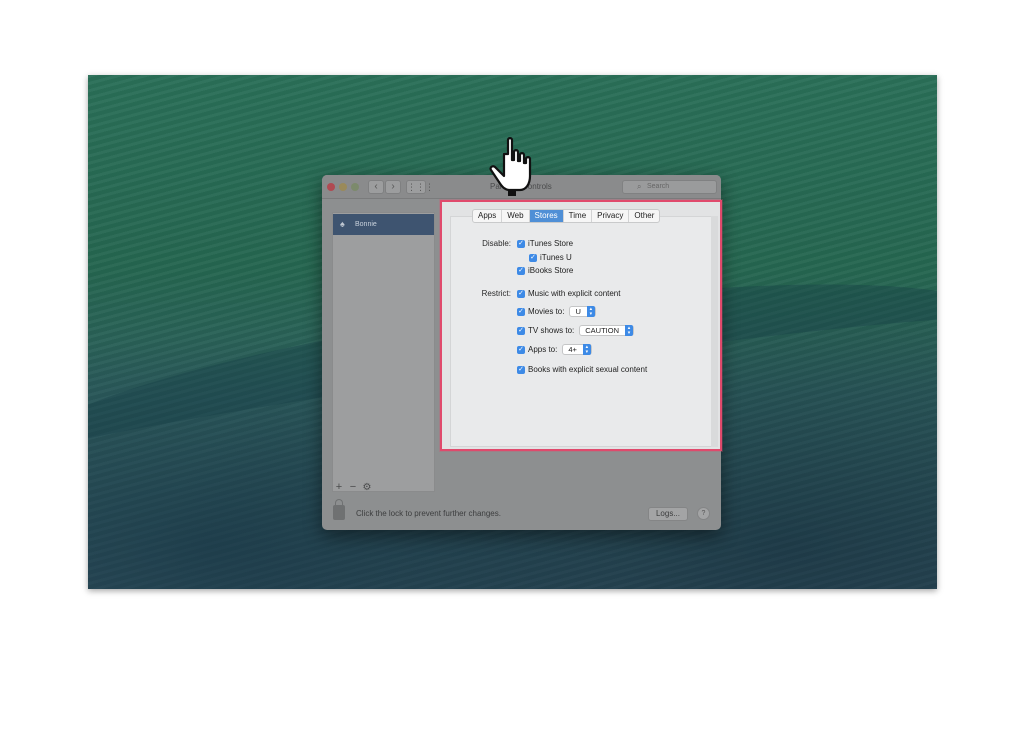  I want to click on lock-icon, so click(339, 509).